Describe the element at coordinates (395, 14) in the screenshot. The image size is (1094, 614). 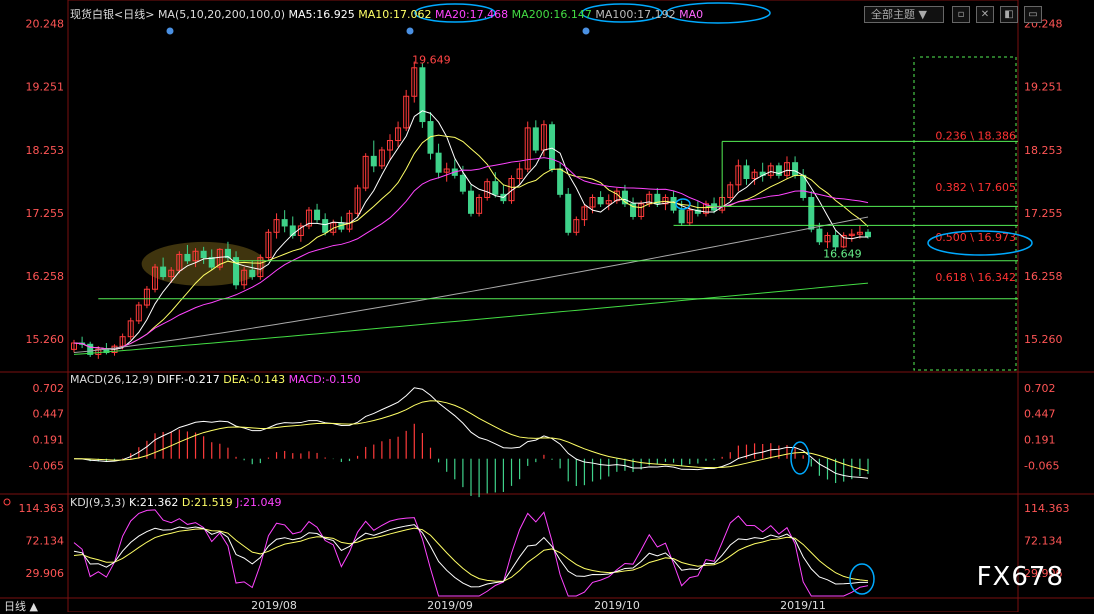
I see `ma10-value: MA10:17.062` at that location.